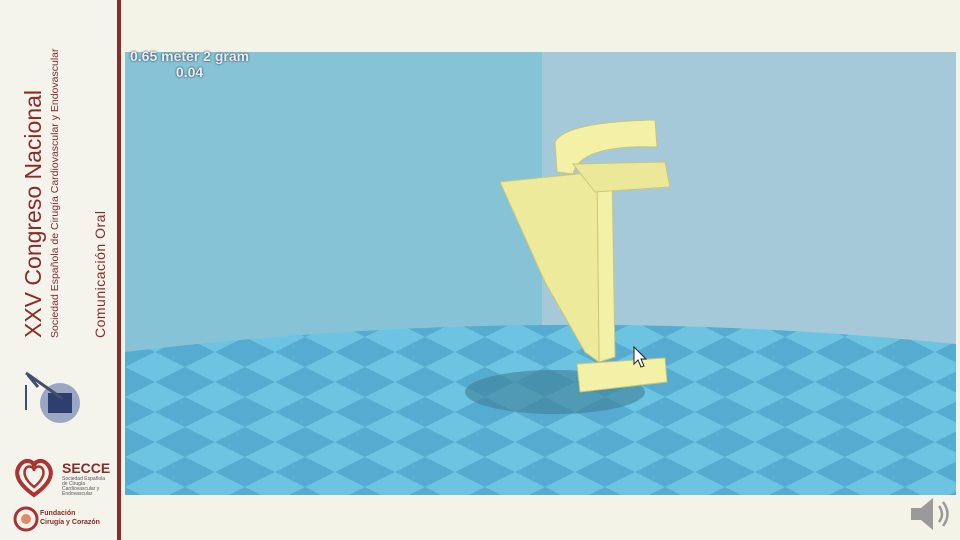  I want to click on foundation-logo, so click(26, 519).